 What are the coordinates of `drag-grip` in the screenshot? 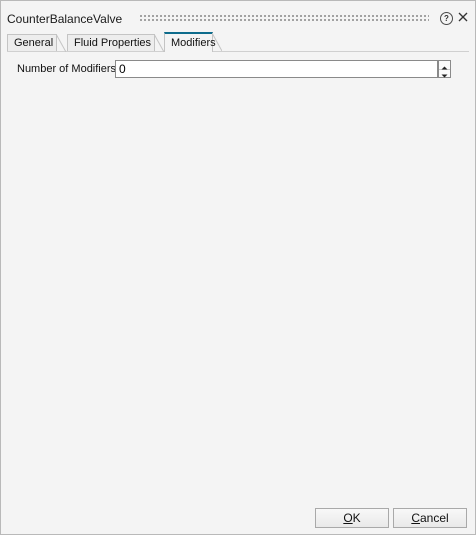 It's located at (284, 18).